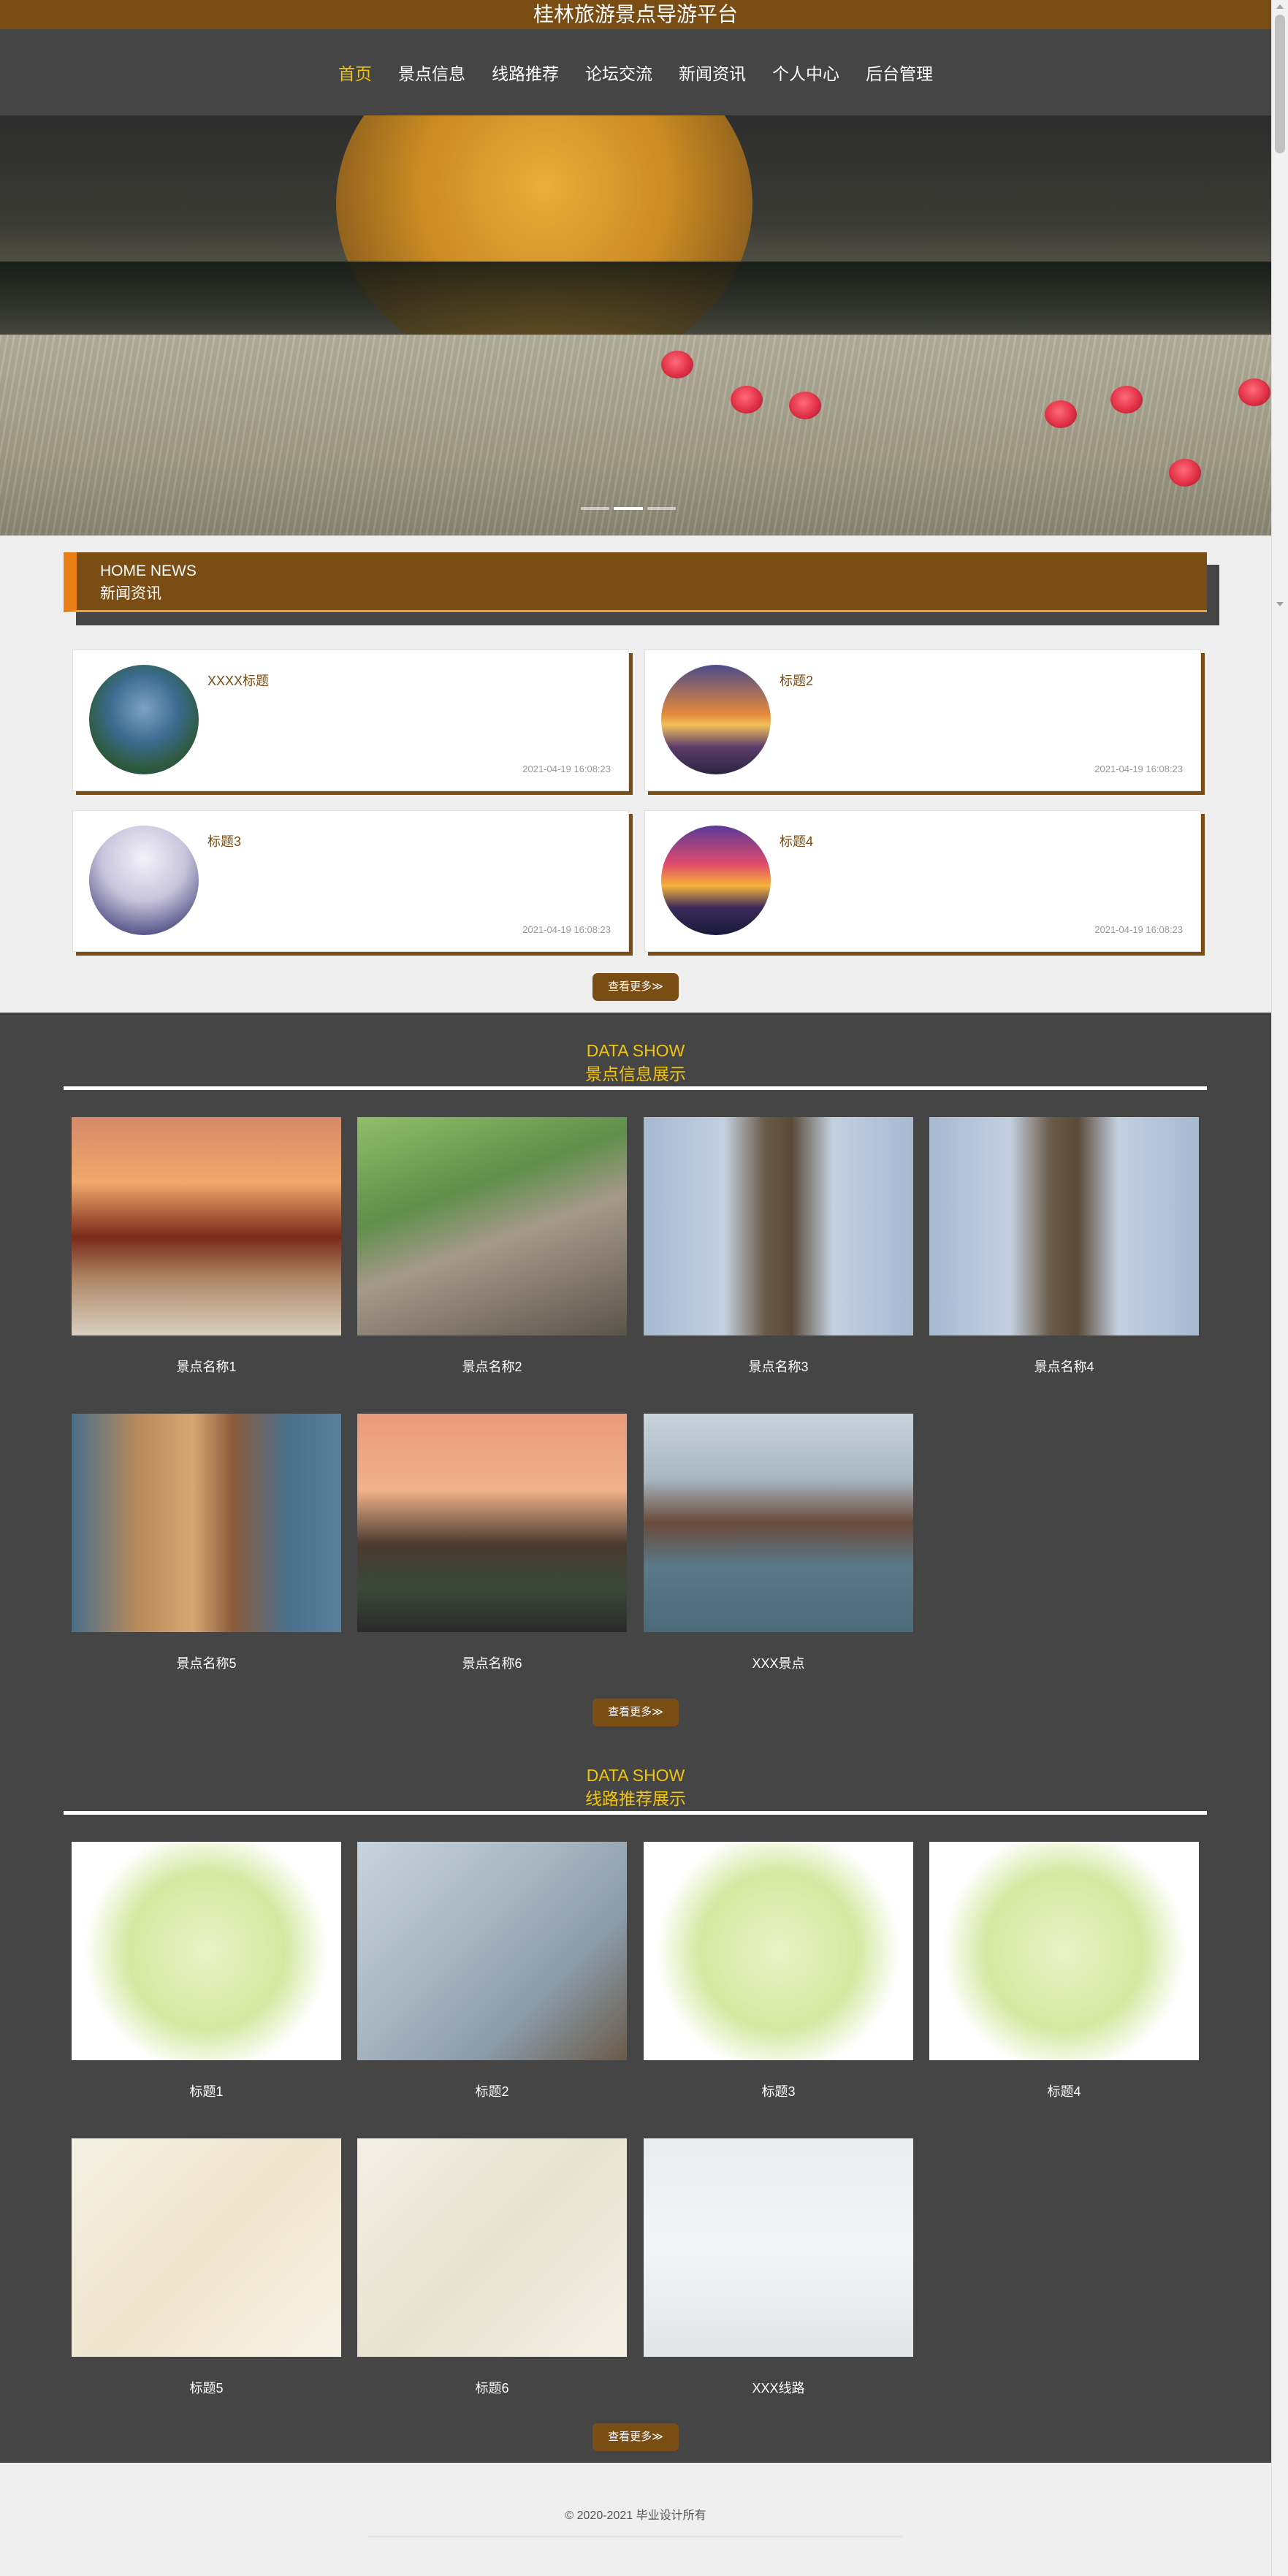 Image resolution: width=1288 pixels, height=2576 pixels. What do you see at coordinates (238, 680) in the screenshot?
I see `news-title: XXXX标题` at bounding box center [238, 680].